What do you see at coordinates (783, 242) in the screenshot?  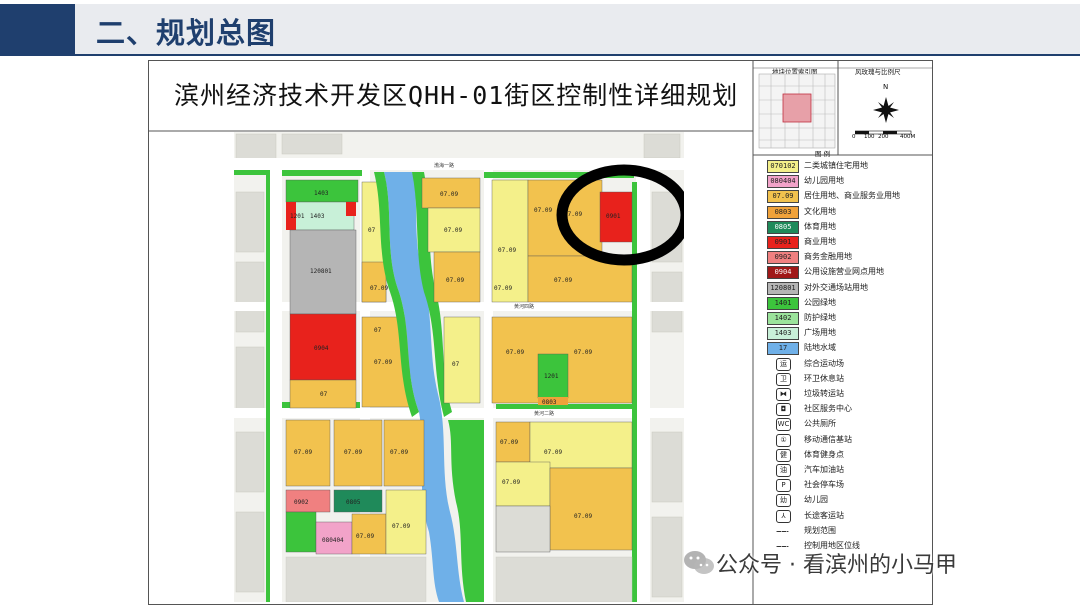 I see `legend-swatch: 0901` at bounding box center [783, 242].